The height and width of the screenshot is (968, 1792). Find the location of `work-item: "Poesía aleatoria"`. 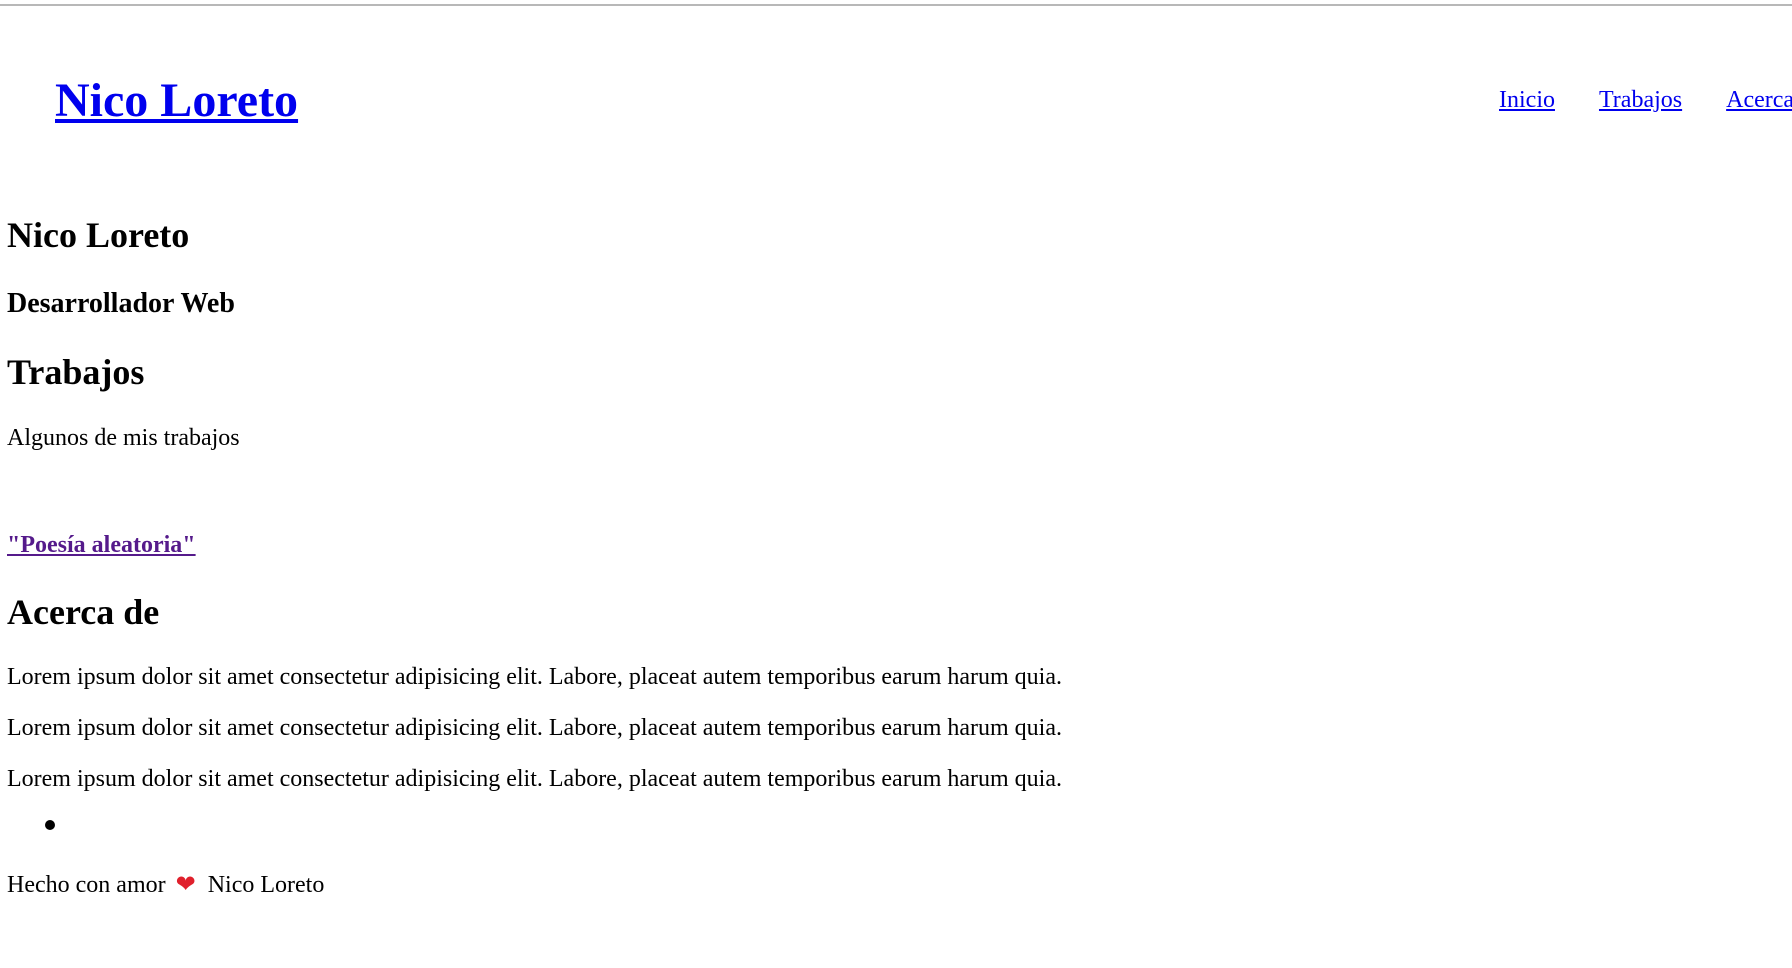

work-item: "Poesía aleatoria" is located at coordinates (101, 545).